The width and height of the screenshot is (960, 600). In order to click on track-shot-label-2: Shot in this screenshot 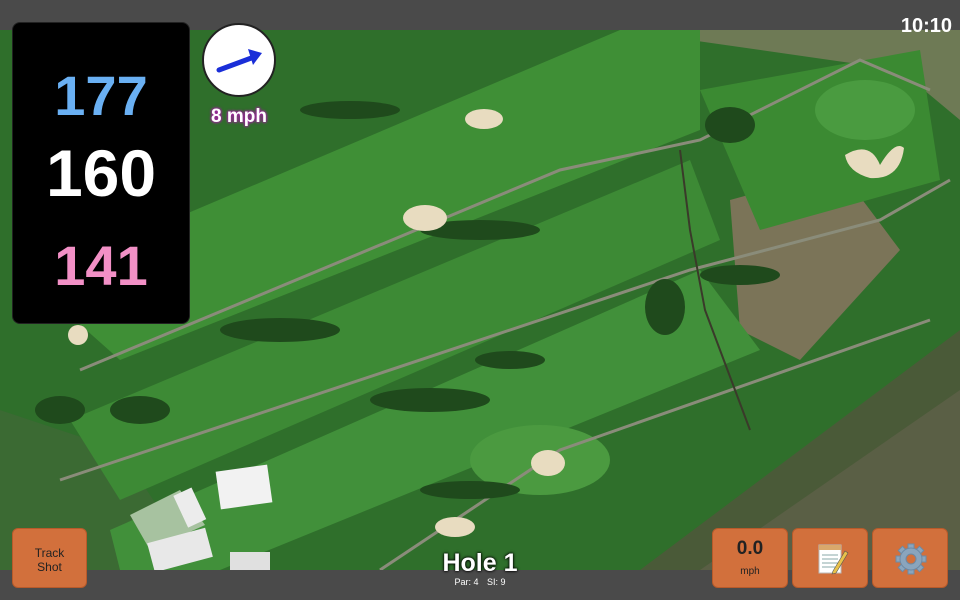, I will do `click(49, 567)`.